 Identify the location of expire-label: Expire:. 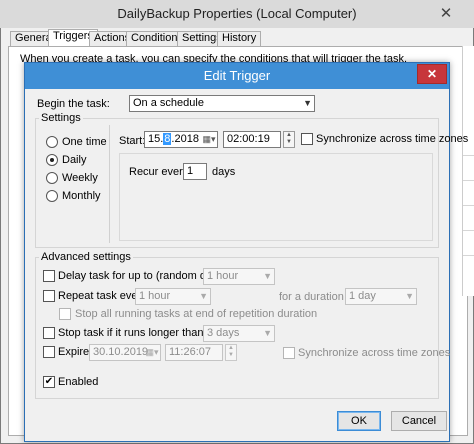
(75, 352).